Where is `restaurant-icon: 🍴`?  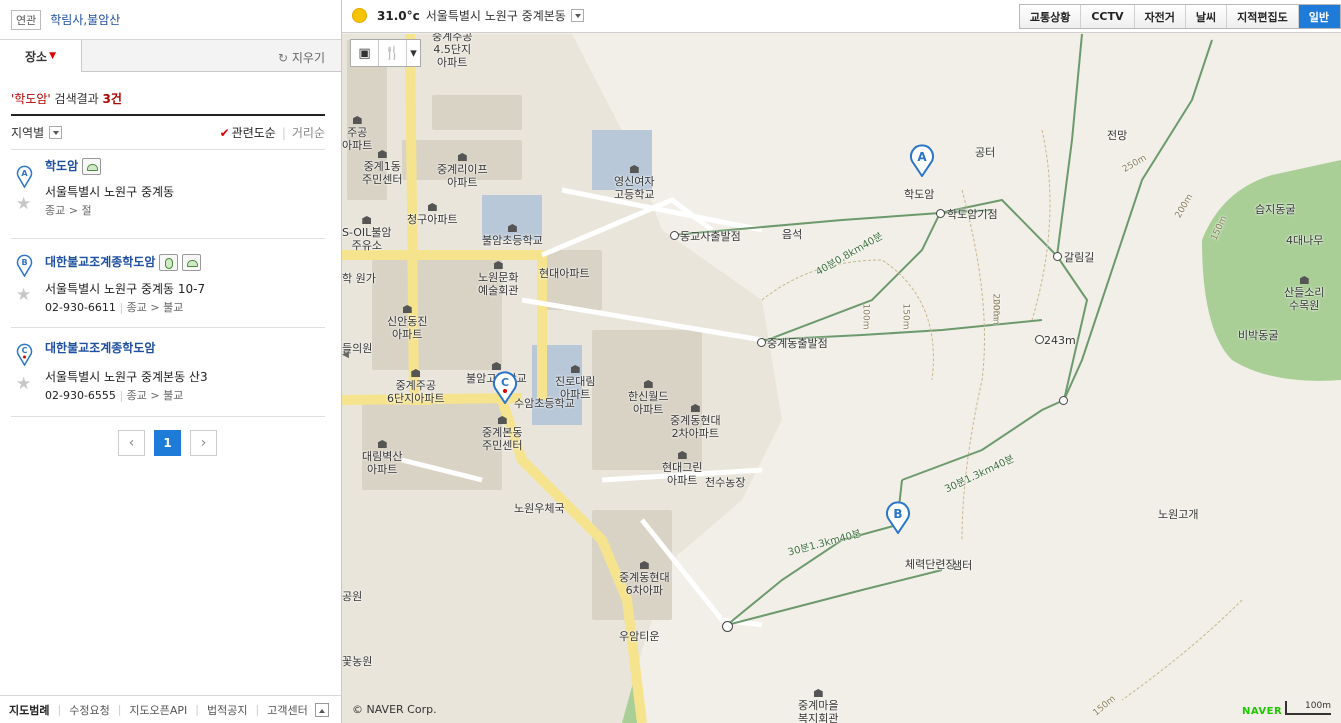
restaurant-icon: 🍴 is located at coordinates (393, 53).